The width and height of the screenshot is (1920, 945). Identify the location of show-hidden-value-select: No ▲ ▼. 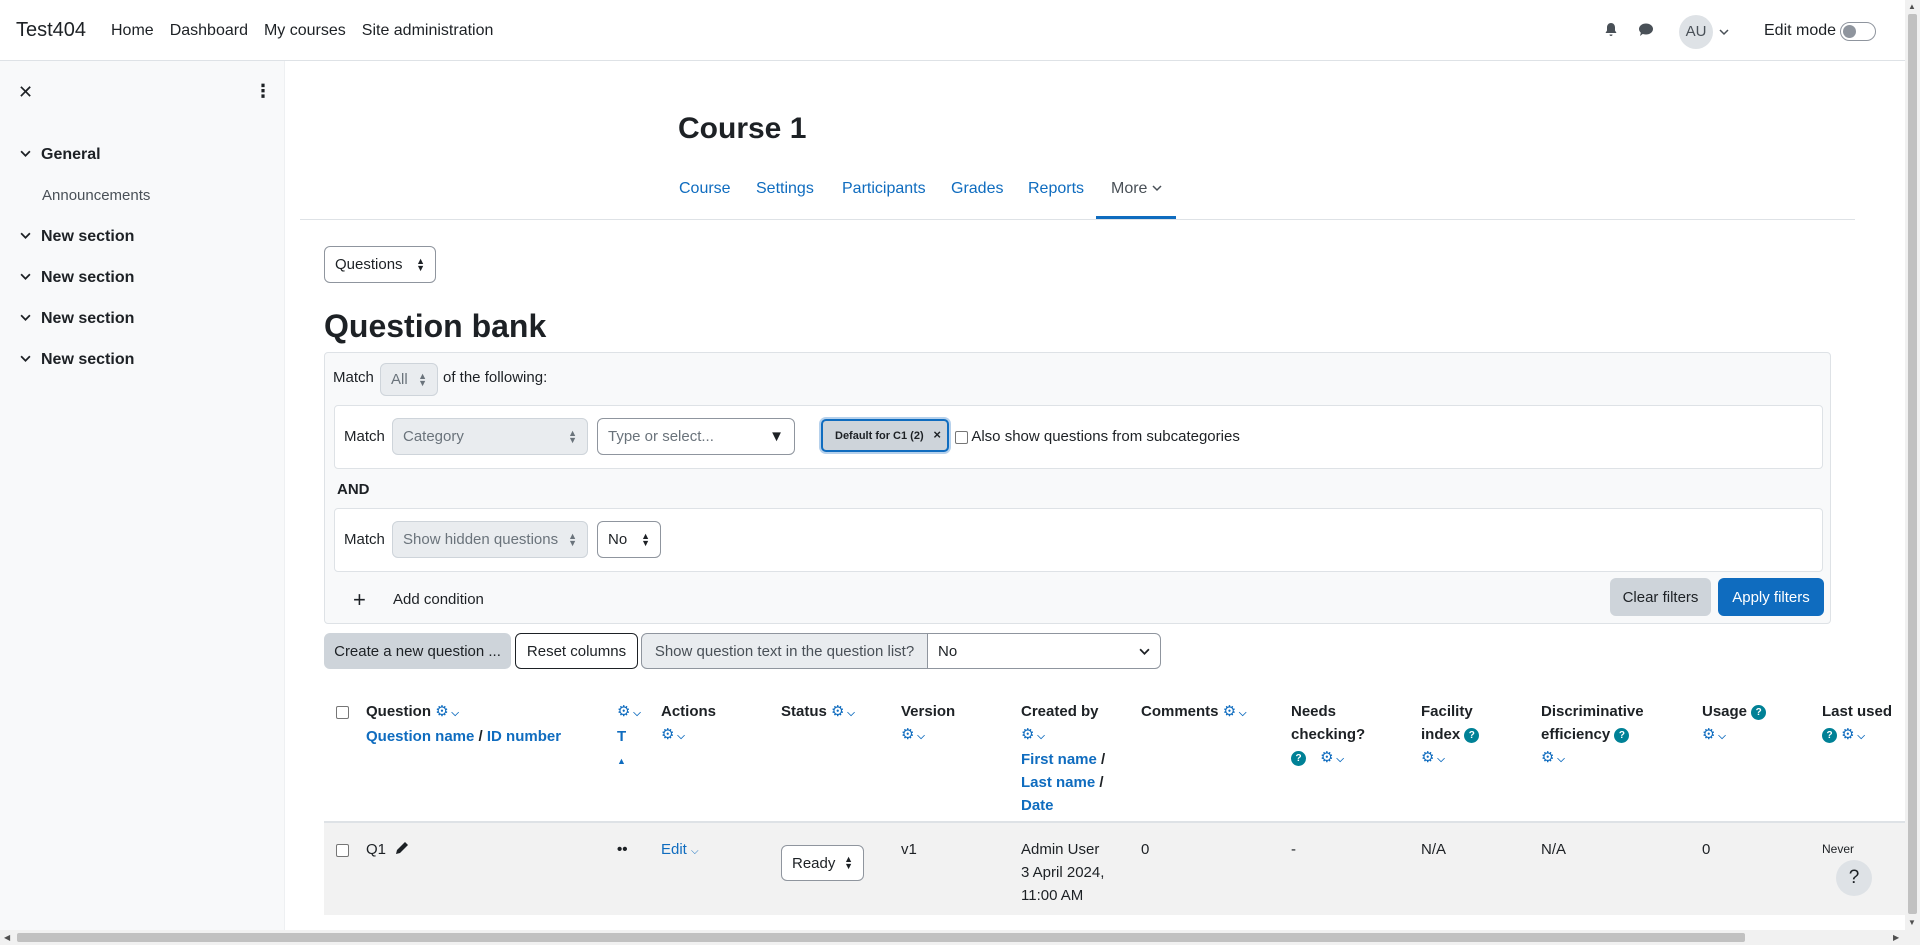
(629, 539).